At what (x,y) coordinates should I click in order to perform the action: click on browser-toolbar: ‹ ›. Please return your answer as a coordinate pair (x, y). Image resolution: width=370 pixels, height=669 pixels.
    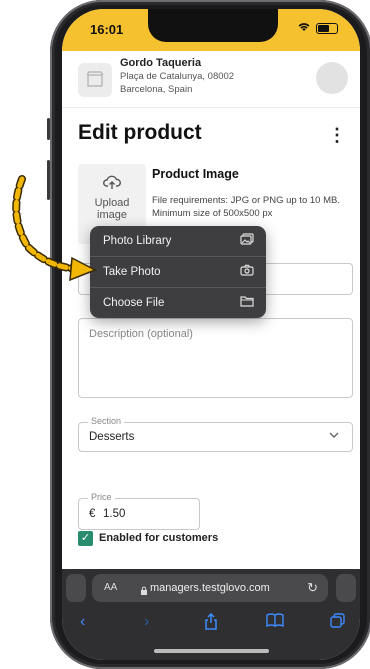
    Looking at the image, I should click on (211, 625).